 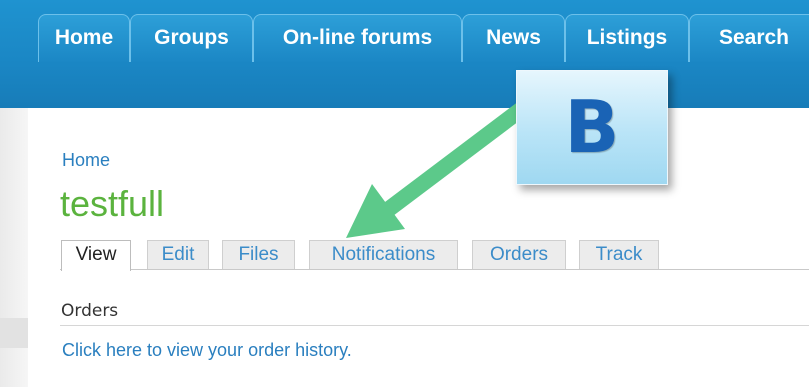 I want to click on arrow-shaft, so click(x=454, y=160).